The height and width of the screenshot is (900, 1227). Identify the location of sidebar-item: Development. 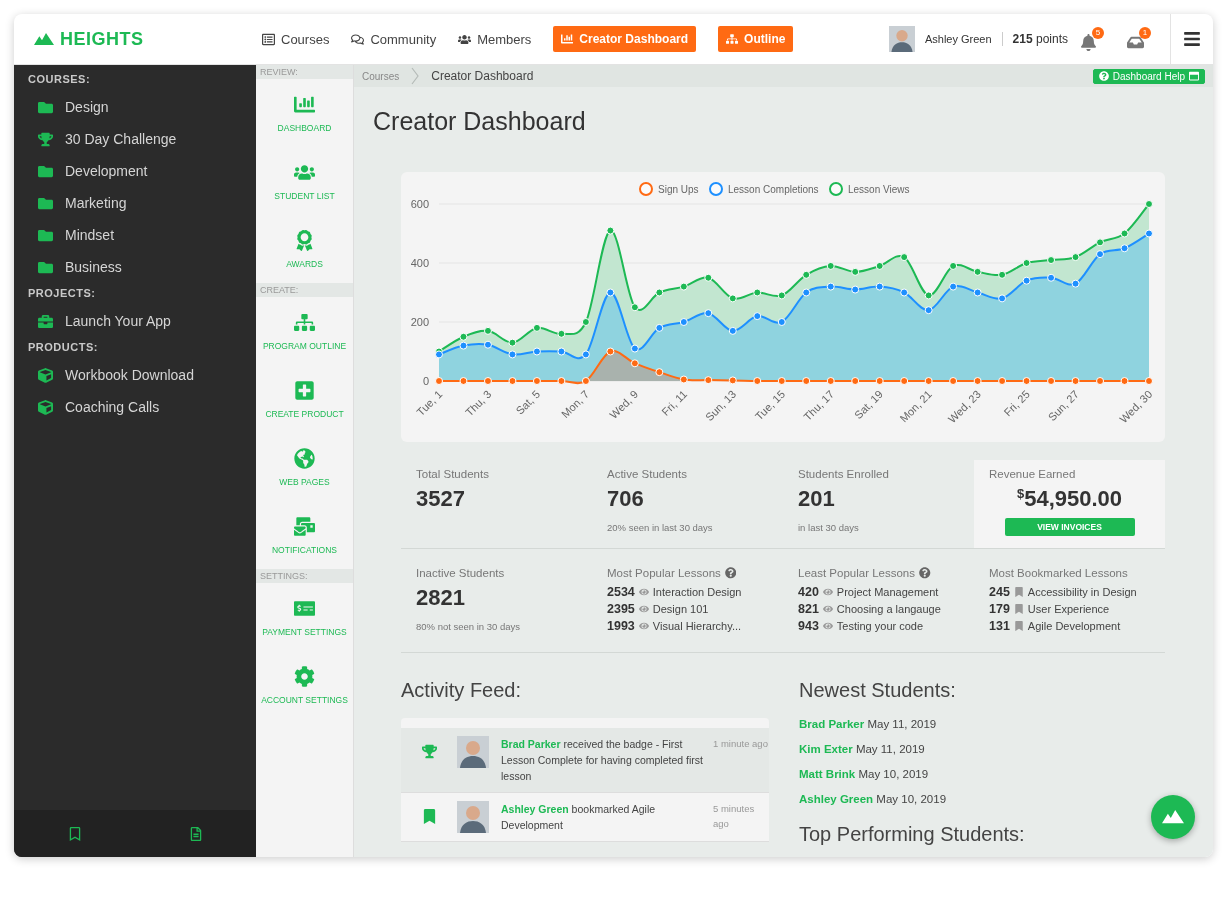
(142, 171).